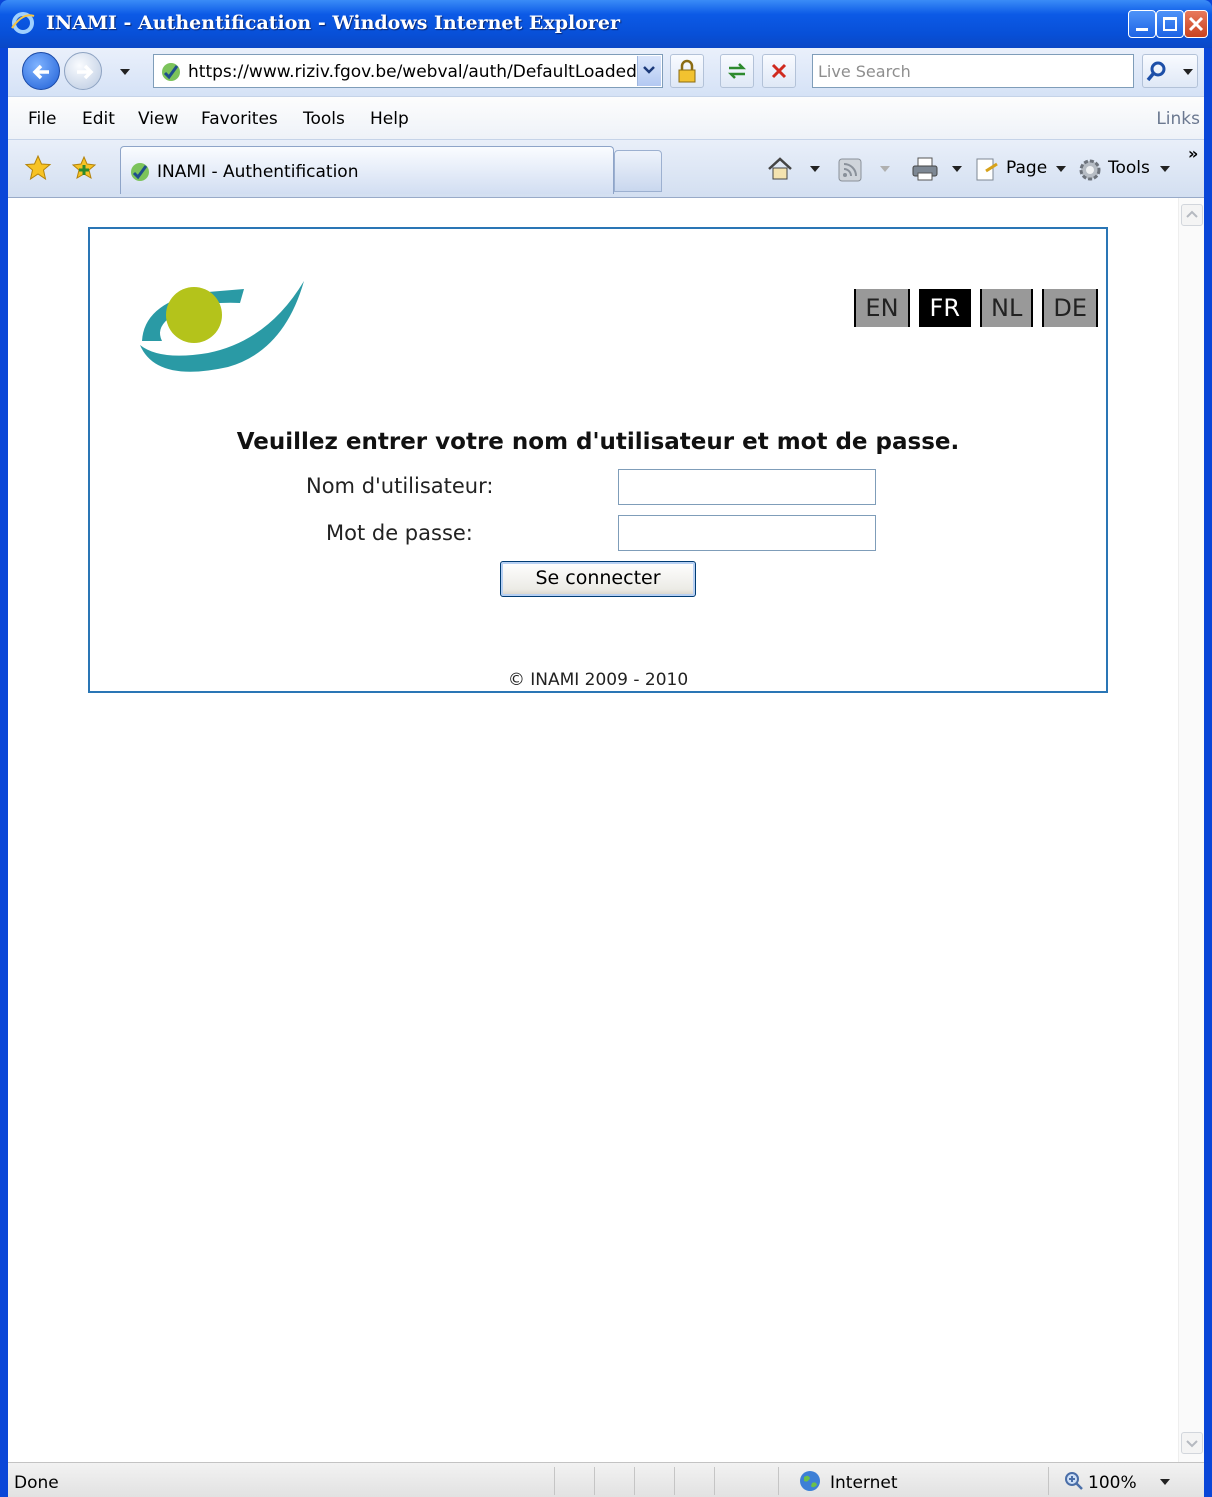 The height and width of the screenshot is (1497, 1212). What do you see at coordinates (1165, 1482) in the screenshot?
I see `zoom-dropdown-icon` at bounding box center [1165, 1482].